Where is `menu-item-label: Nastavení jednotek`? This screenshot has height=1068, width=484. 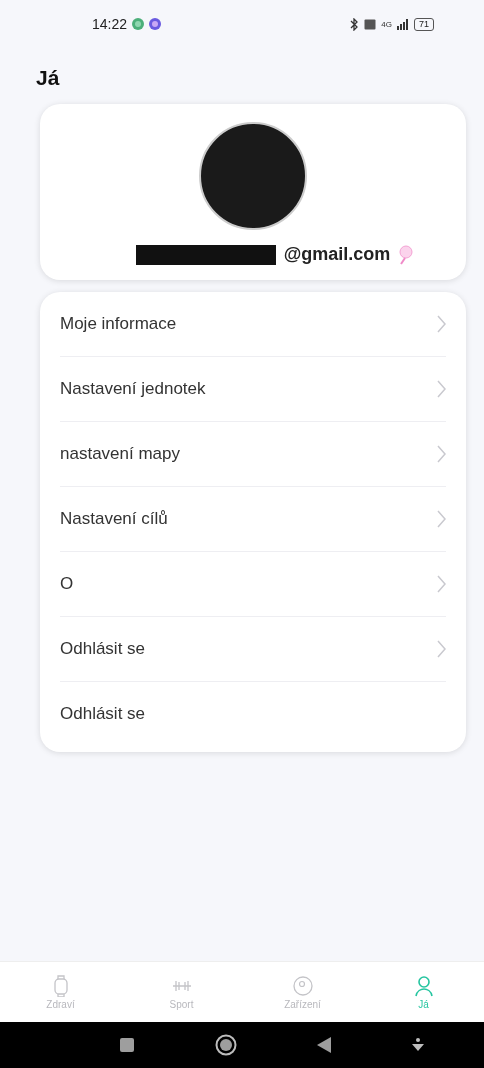 menu-item-label: Nastavení jednotek is located at coordinates (133, 389).